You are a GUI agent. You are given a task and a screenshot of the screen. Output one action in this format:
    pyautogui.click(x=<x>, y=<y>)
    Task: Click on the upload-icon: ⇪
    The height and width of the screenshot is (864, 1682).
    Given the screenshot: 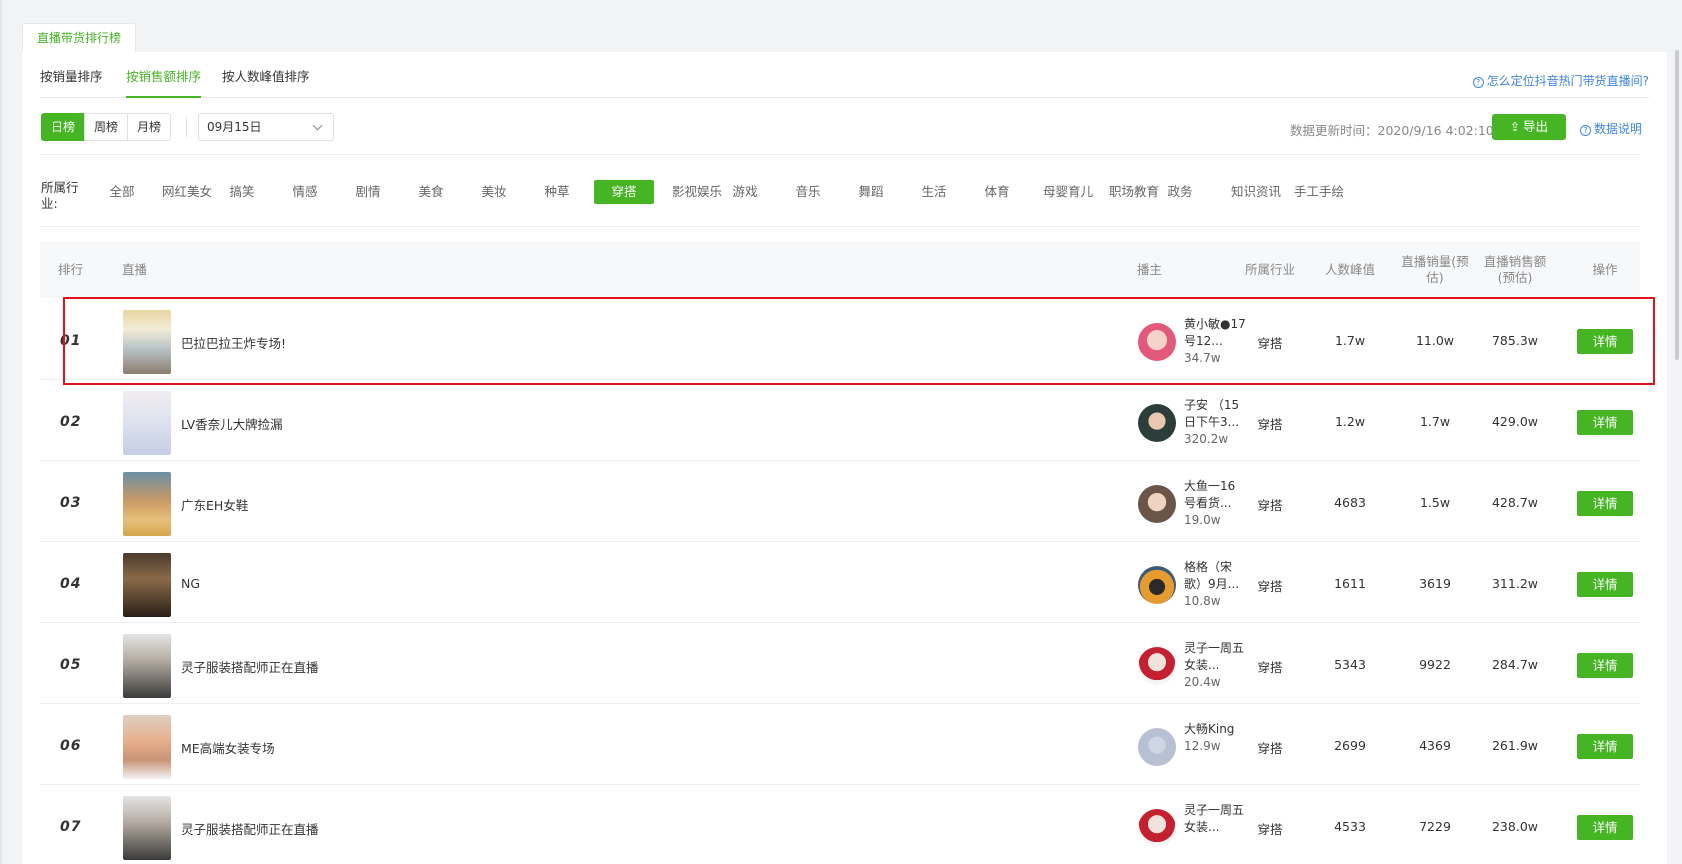 What is the action you would take?
    pyautogui.click(x=1515, y=127)
    